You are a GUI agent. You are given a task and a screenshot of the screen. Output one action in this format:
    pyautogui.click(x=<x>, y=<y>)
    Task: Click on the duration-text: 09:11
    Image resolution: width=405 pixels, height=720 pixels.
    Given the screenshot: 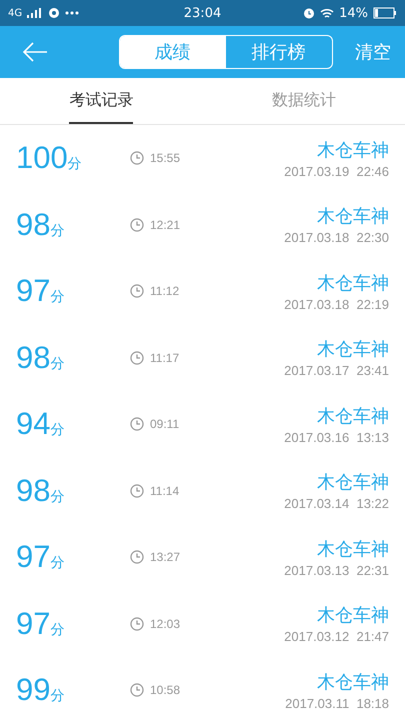 What is the action you would take?
    pyautogui.click(x=165, y=424)
    